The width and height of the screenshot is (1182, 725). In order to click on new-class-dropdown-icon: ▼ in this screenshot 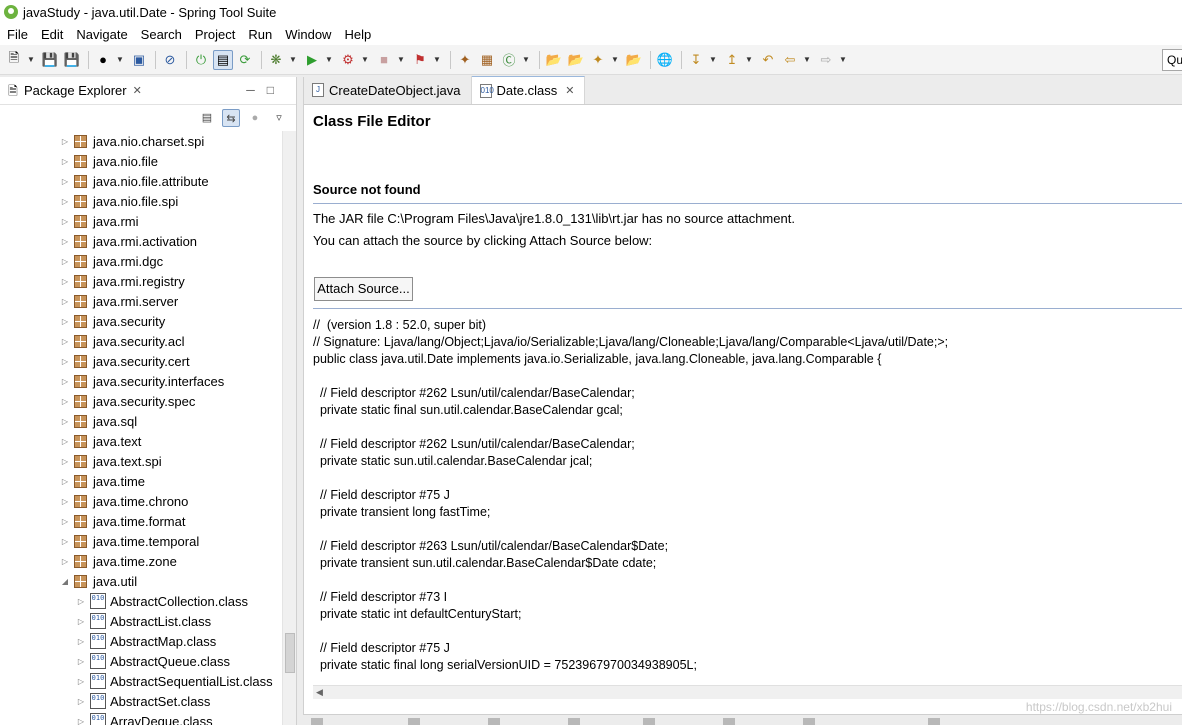, I will do `click(526, 60)`.